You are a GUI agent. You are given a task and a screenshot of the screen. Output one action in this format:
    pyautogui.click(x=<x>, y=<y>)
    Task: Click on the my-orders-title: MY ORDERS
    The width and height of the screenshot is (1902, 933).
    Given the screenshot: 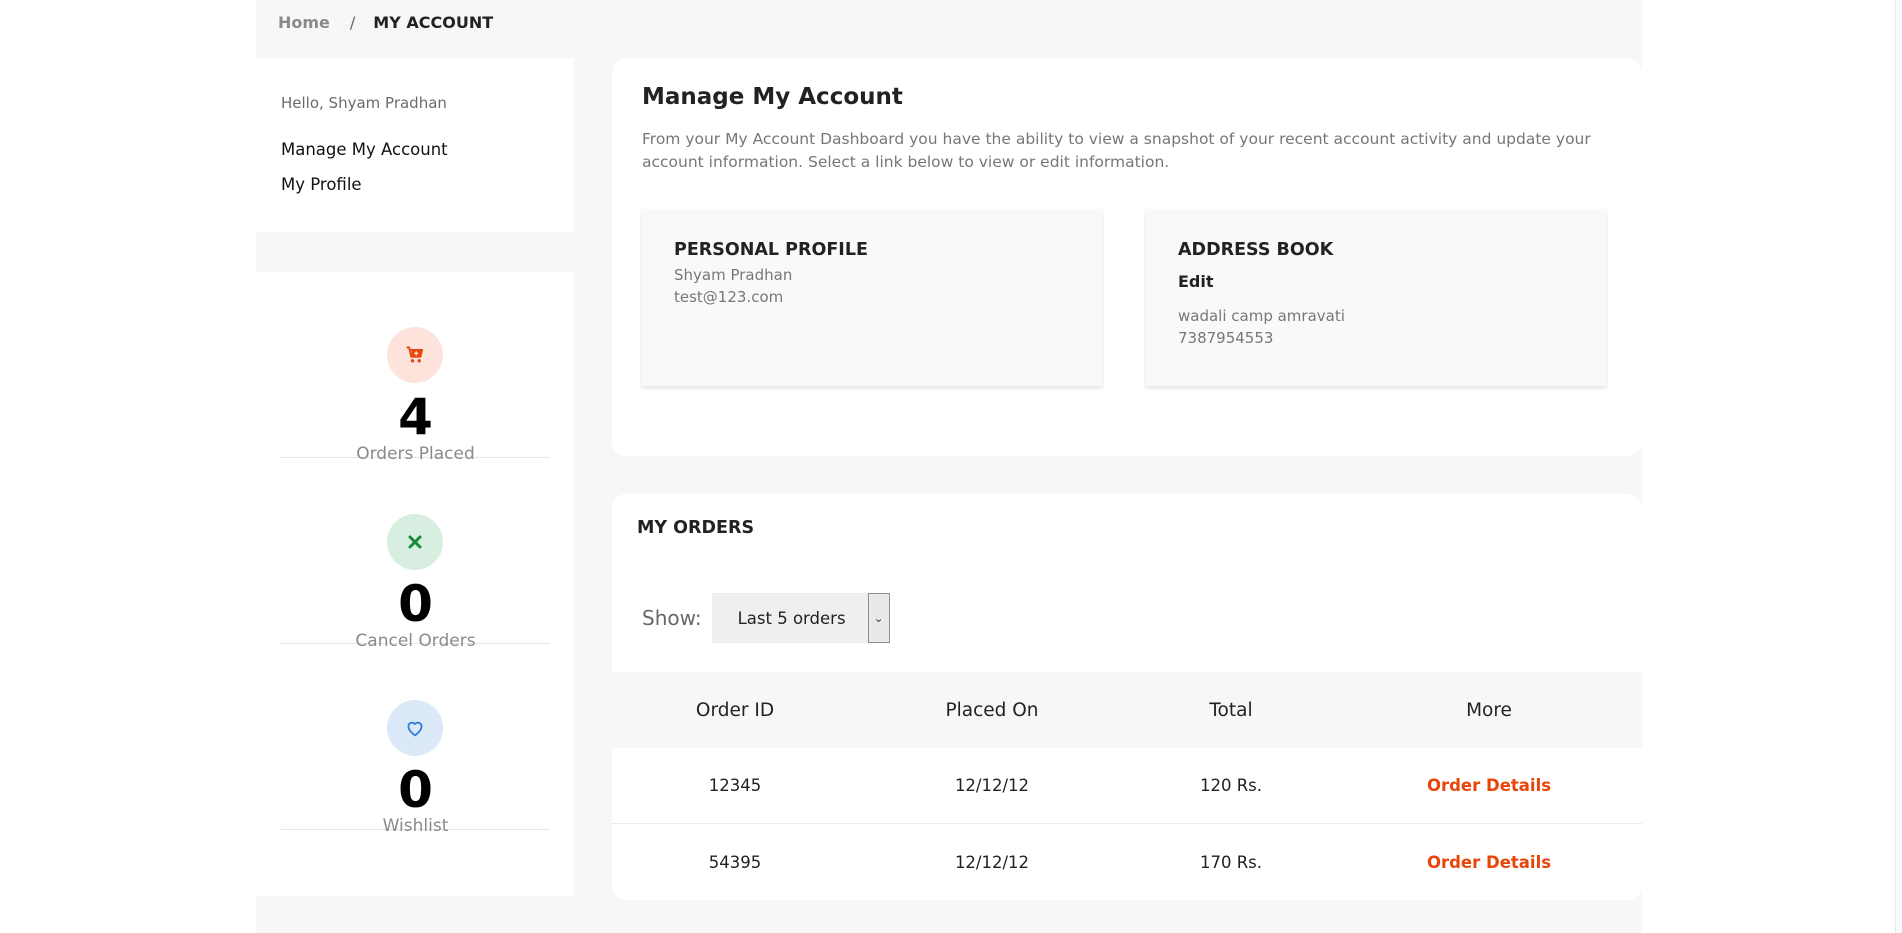 What is the action you would take?
    pyautogui.click(x=696, y=528)
    